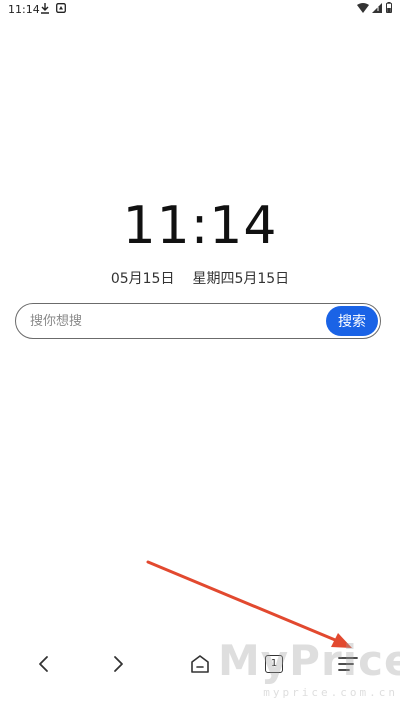 The width and height of the screenshot is (400, 710). I want to click on date-row: 05月15日 星期四5月15日, so click(200, 278).